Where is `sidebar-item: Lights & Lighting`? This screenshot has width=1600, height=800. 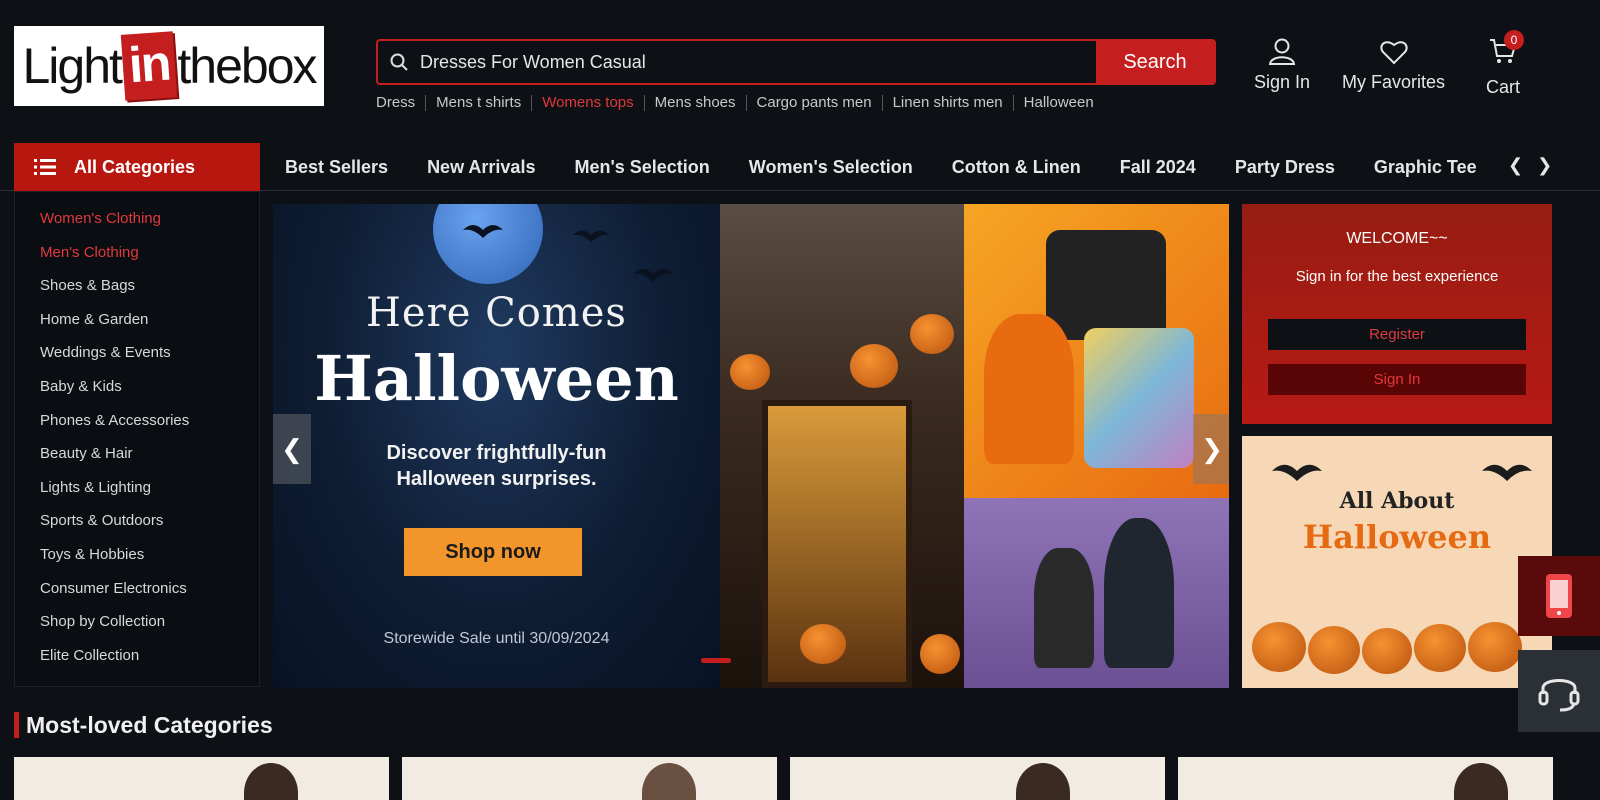
sidebar-item: Lights & Lighting is located at coordinates (137, 488).